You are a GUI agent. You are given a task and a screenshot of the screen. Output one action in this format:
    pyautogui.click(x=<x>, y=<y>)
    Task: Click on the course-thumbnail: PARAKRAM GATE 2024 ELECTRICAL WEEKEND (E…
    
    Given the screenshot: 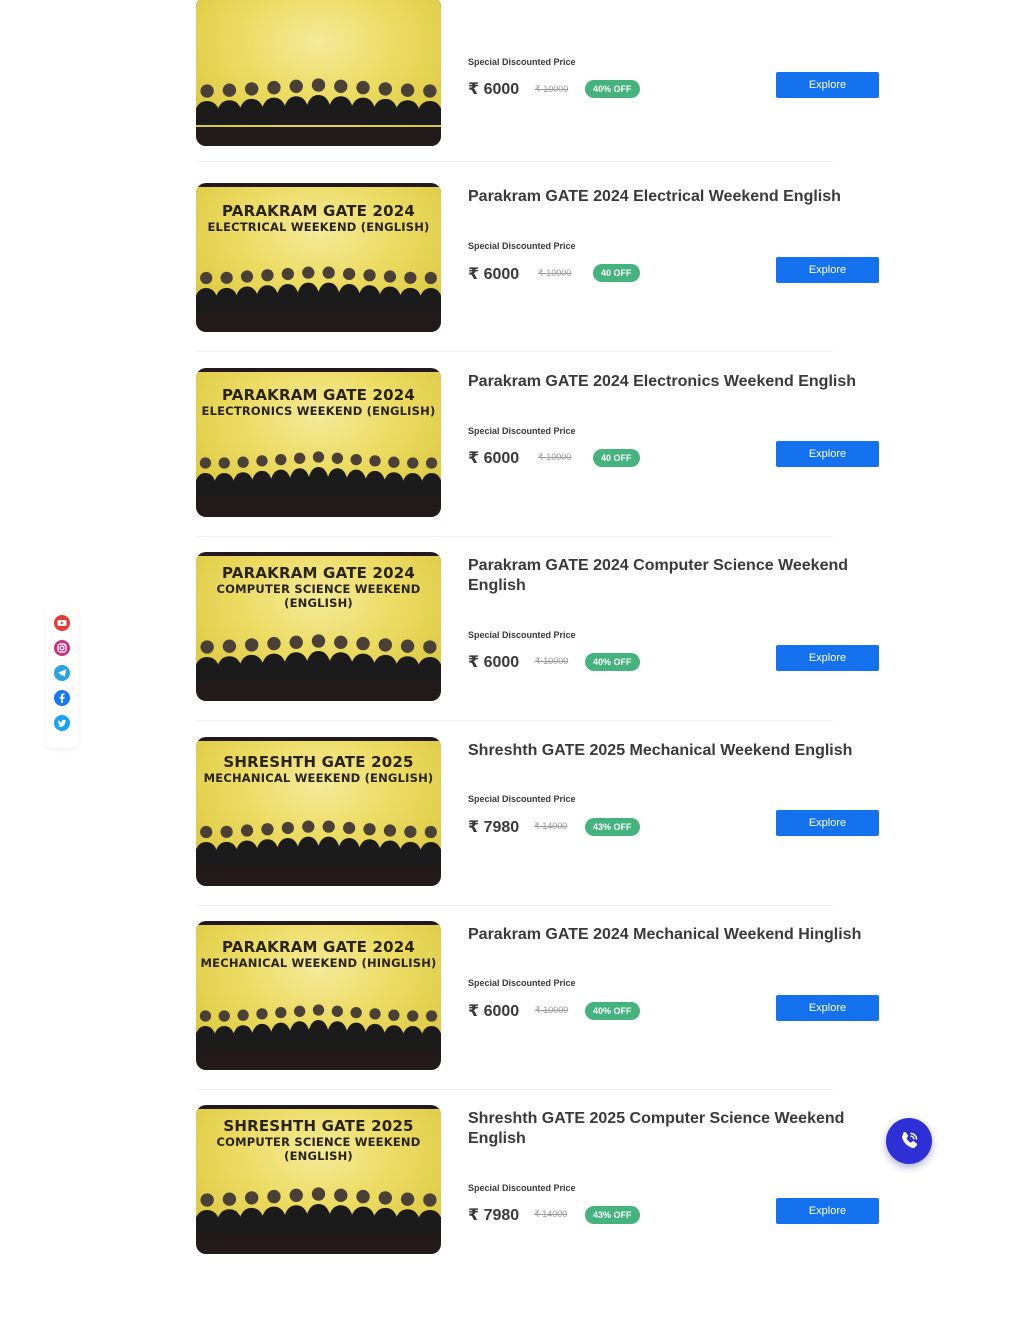 What is the action you would take?
    pyautogui.click(x=318, y=257)
    